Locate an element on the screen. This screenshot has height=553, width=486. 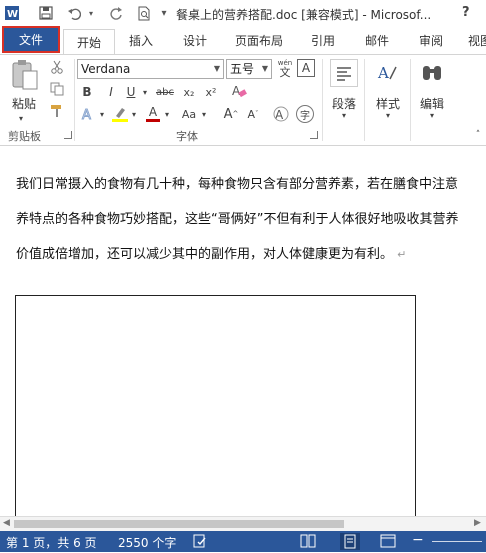
cut-icon is located at coordinates (57, 67).